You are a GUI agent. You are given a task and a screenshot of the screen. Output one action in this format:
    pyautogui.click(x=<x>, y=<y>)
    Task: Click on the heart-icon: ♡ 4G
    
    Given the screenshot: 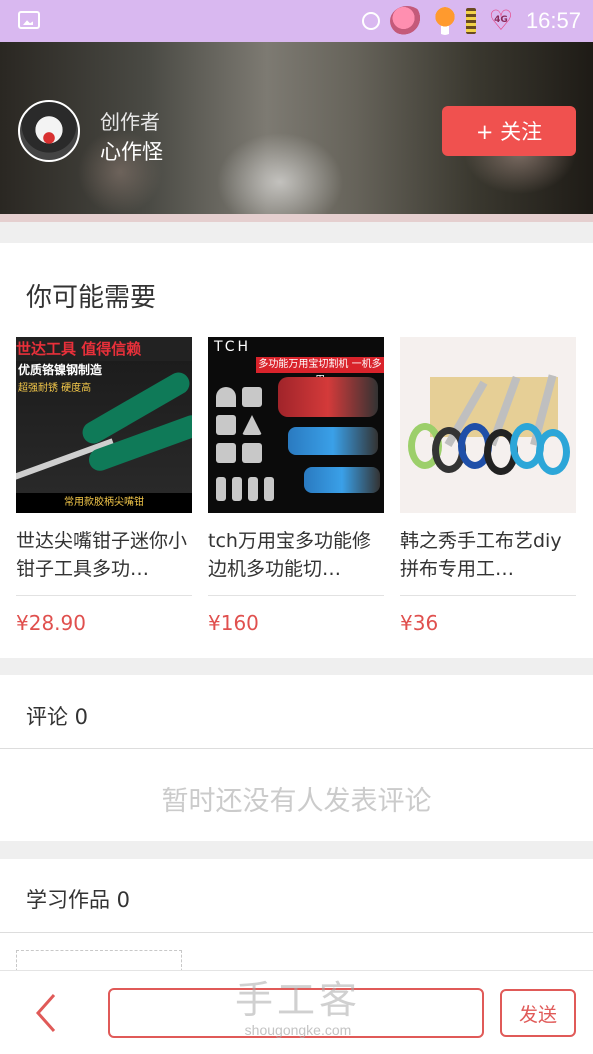 What is the action you would take?
    pyautogui.click(x=501, y=21)
    